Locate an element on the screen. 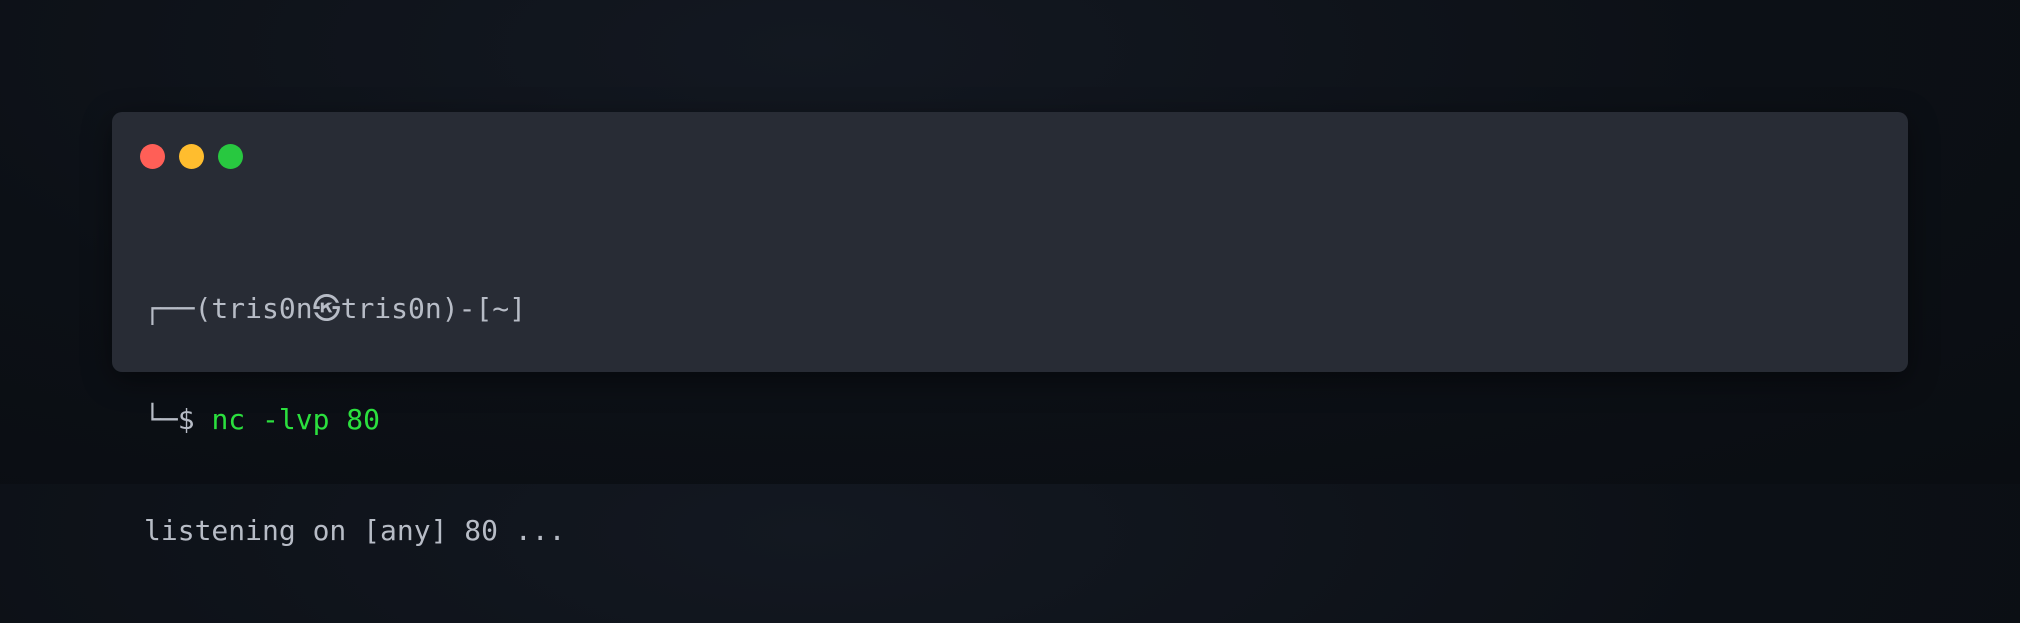 The height and width of the screenshot is (623, 2020). prompt-corner-top: ┌── is located at coordinates (169, 308).